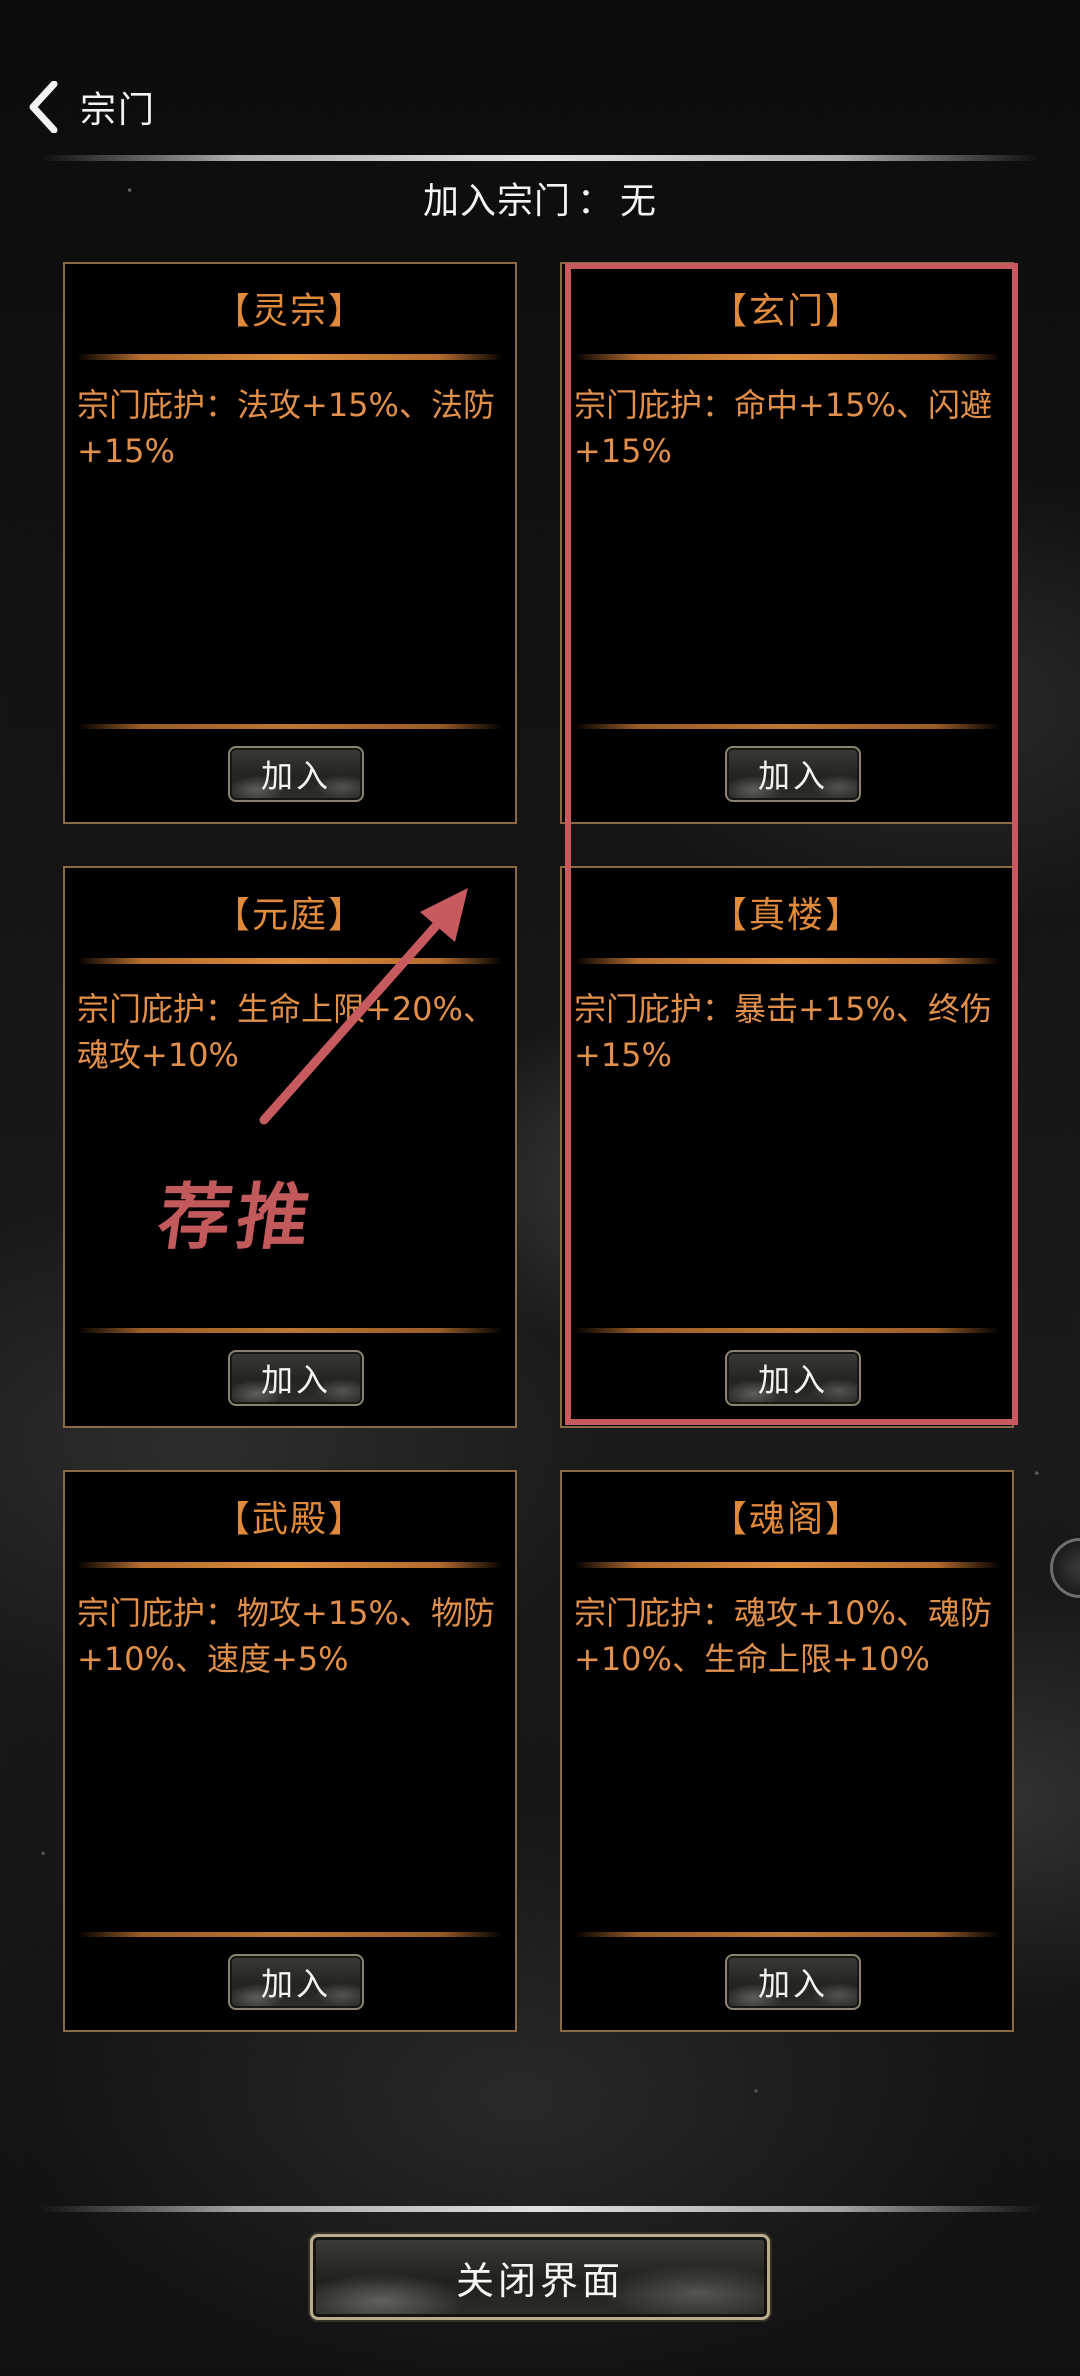  What do you see at coordinates (787, 1751) in the screenshot?
I see `sect-card-hunge: 【魂阁】 宗门庇护：魂攻+10%、魂防+10%、生命上限+10% 加入` at bounding box center [787, 1751].